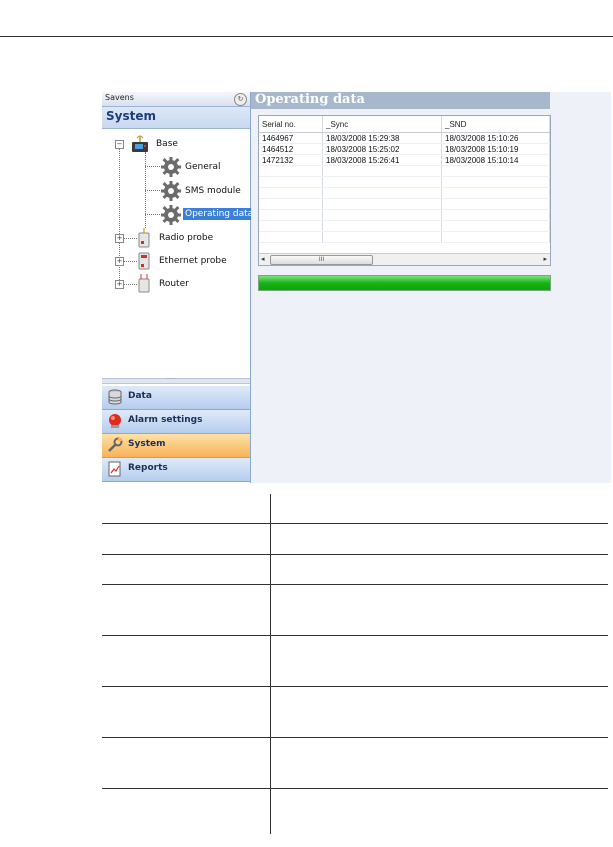 This screenshot has width=613, height=847. What do you see at coordinates (382, 124) in the screenshot?
I see `column-header-sync: _Sync` at bounding box center [382, 124].